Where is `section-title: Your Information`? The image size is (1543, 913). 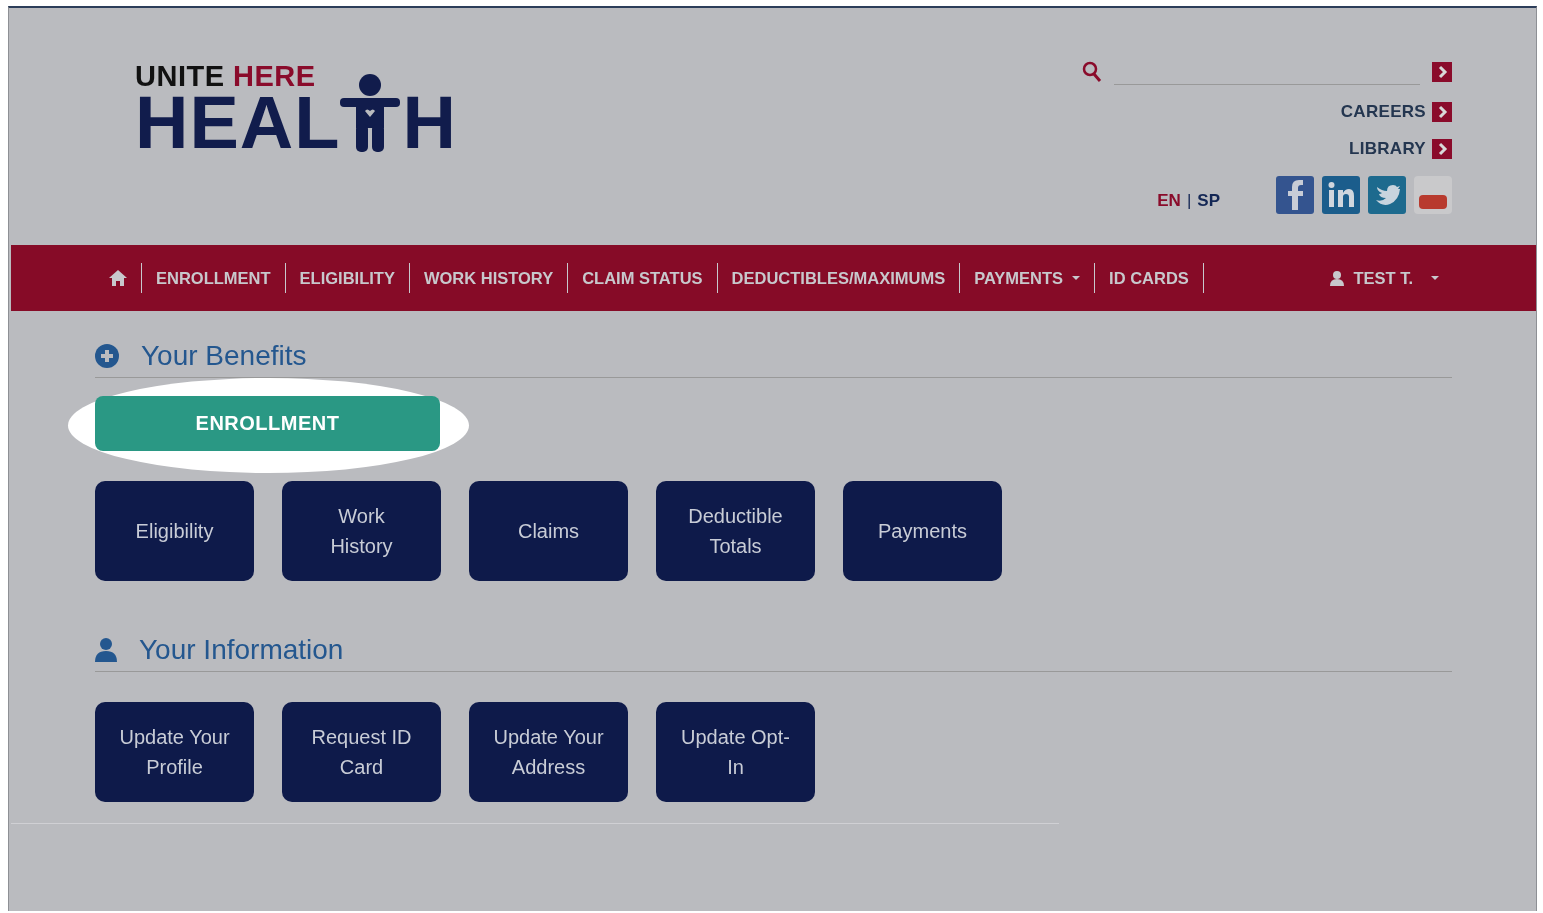 section-title: Your Information is located at coordinates (241, 650).